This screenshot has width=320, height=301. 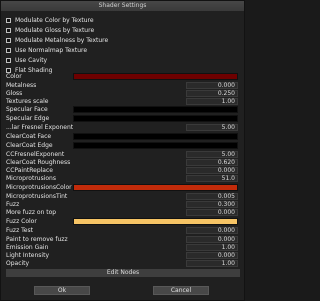 I want to click on modulate-metalness-checkbox: Modulate Metalness by Texture, so click(x=57, y=40).